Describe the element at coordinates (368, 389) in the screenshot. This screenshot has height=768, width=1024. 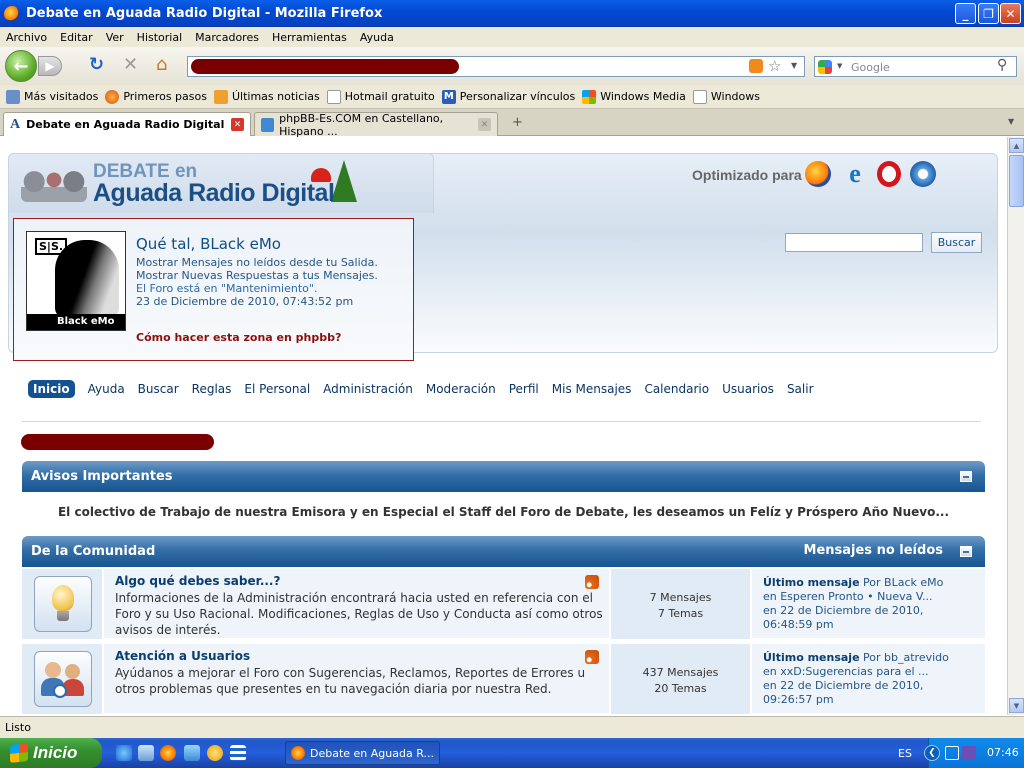
I see `nav-administracion: Administración` at that location.